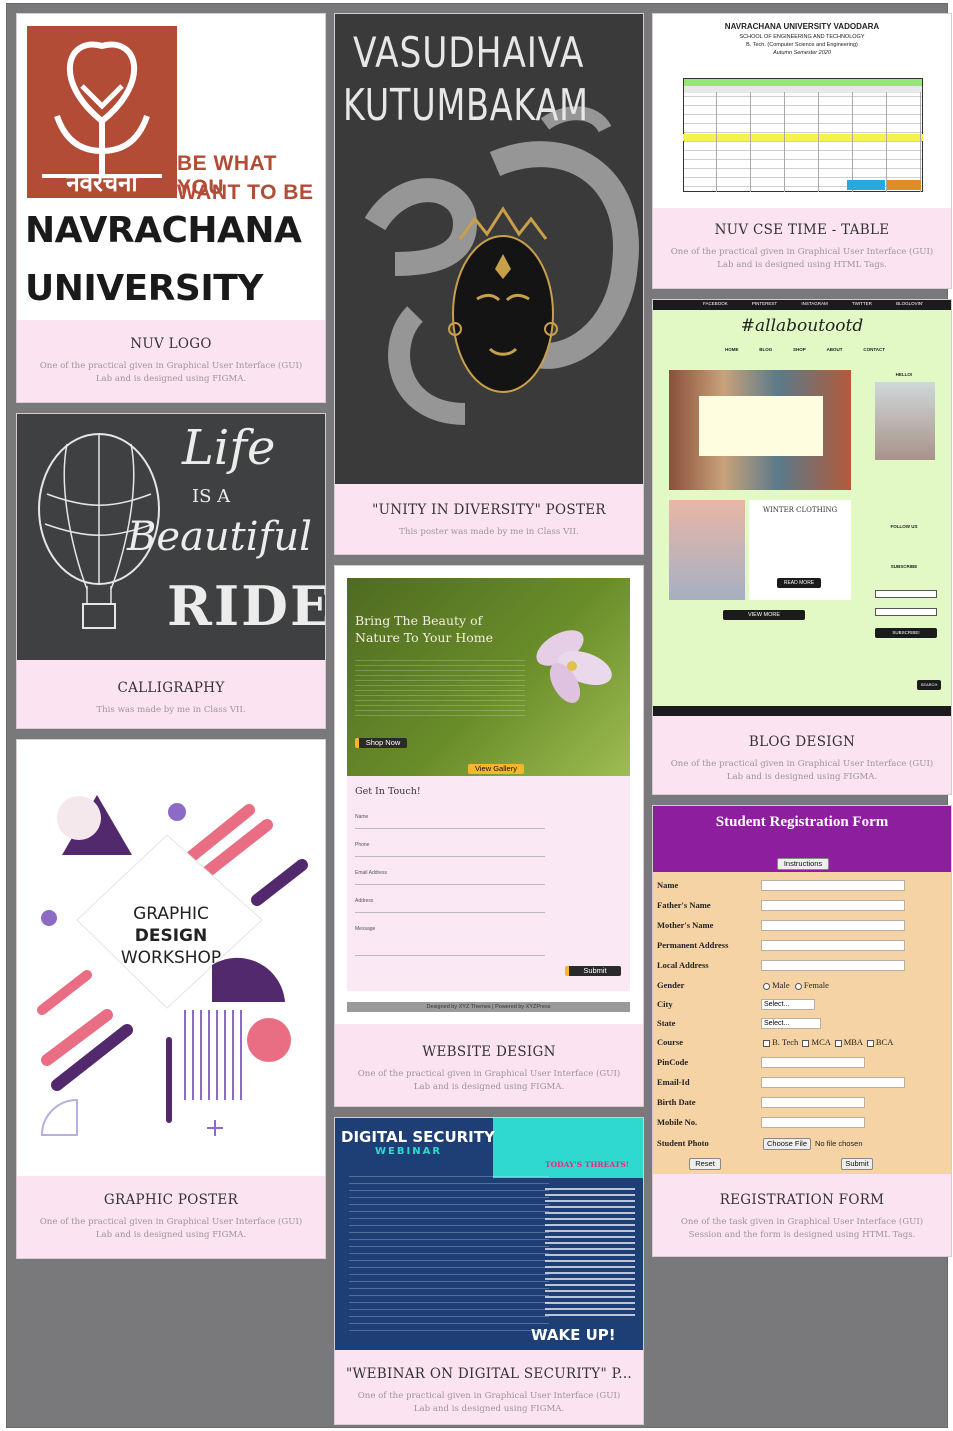  Describe the element at coordinates (799, 349) in the screenshot. I see `menu-shop: SHOP` at that location.